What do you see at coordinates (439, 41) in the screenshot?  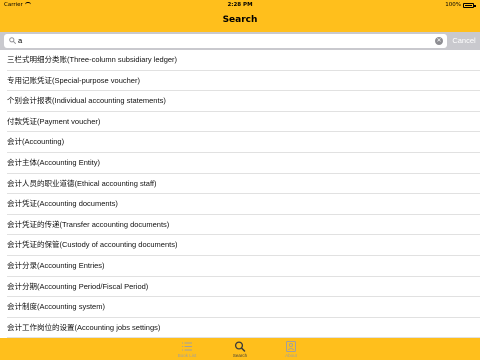 I see `clear-icon: ✕` at bounding box center [439, 41].